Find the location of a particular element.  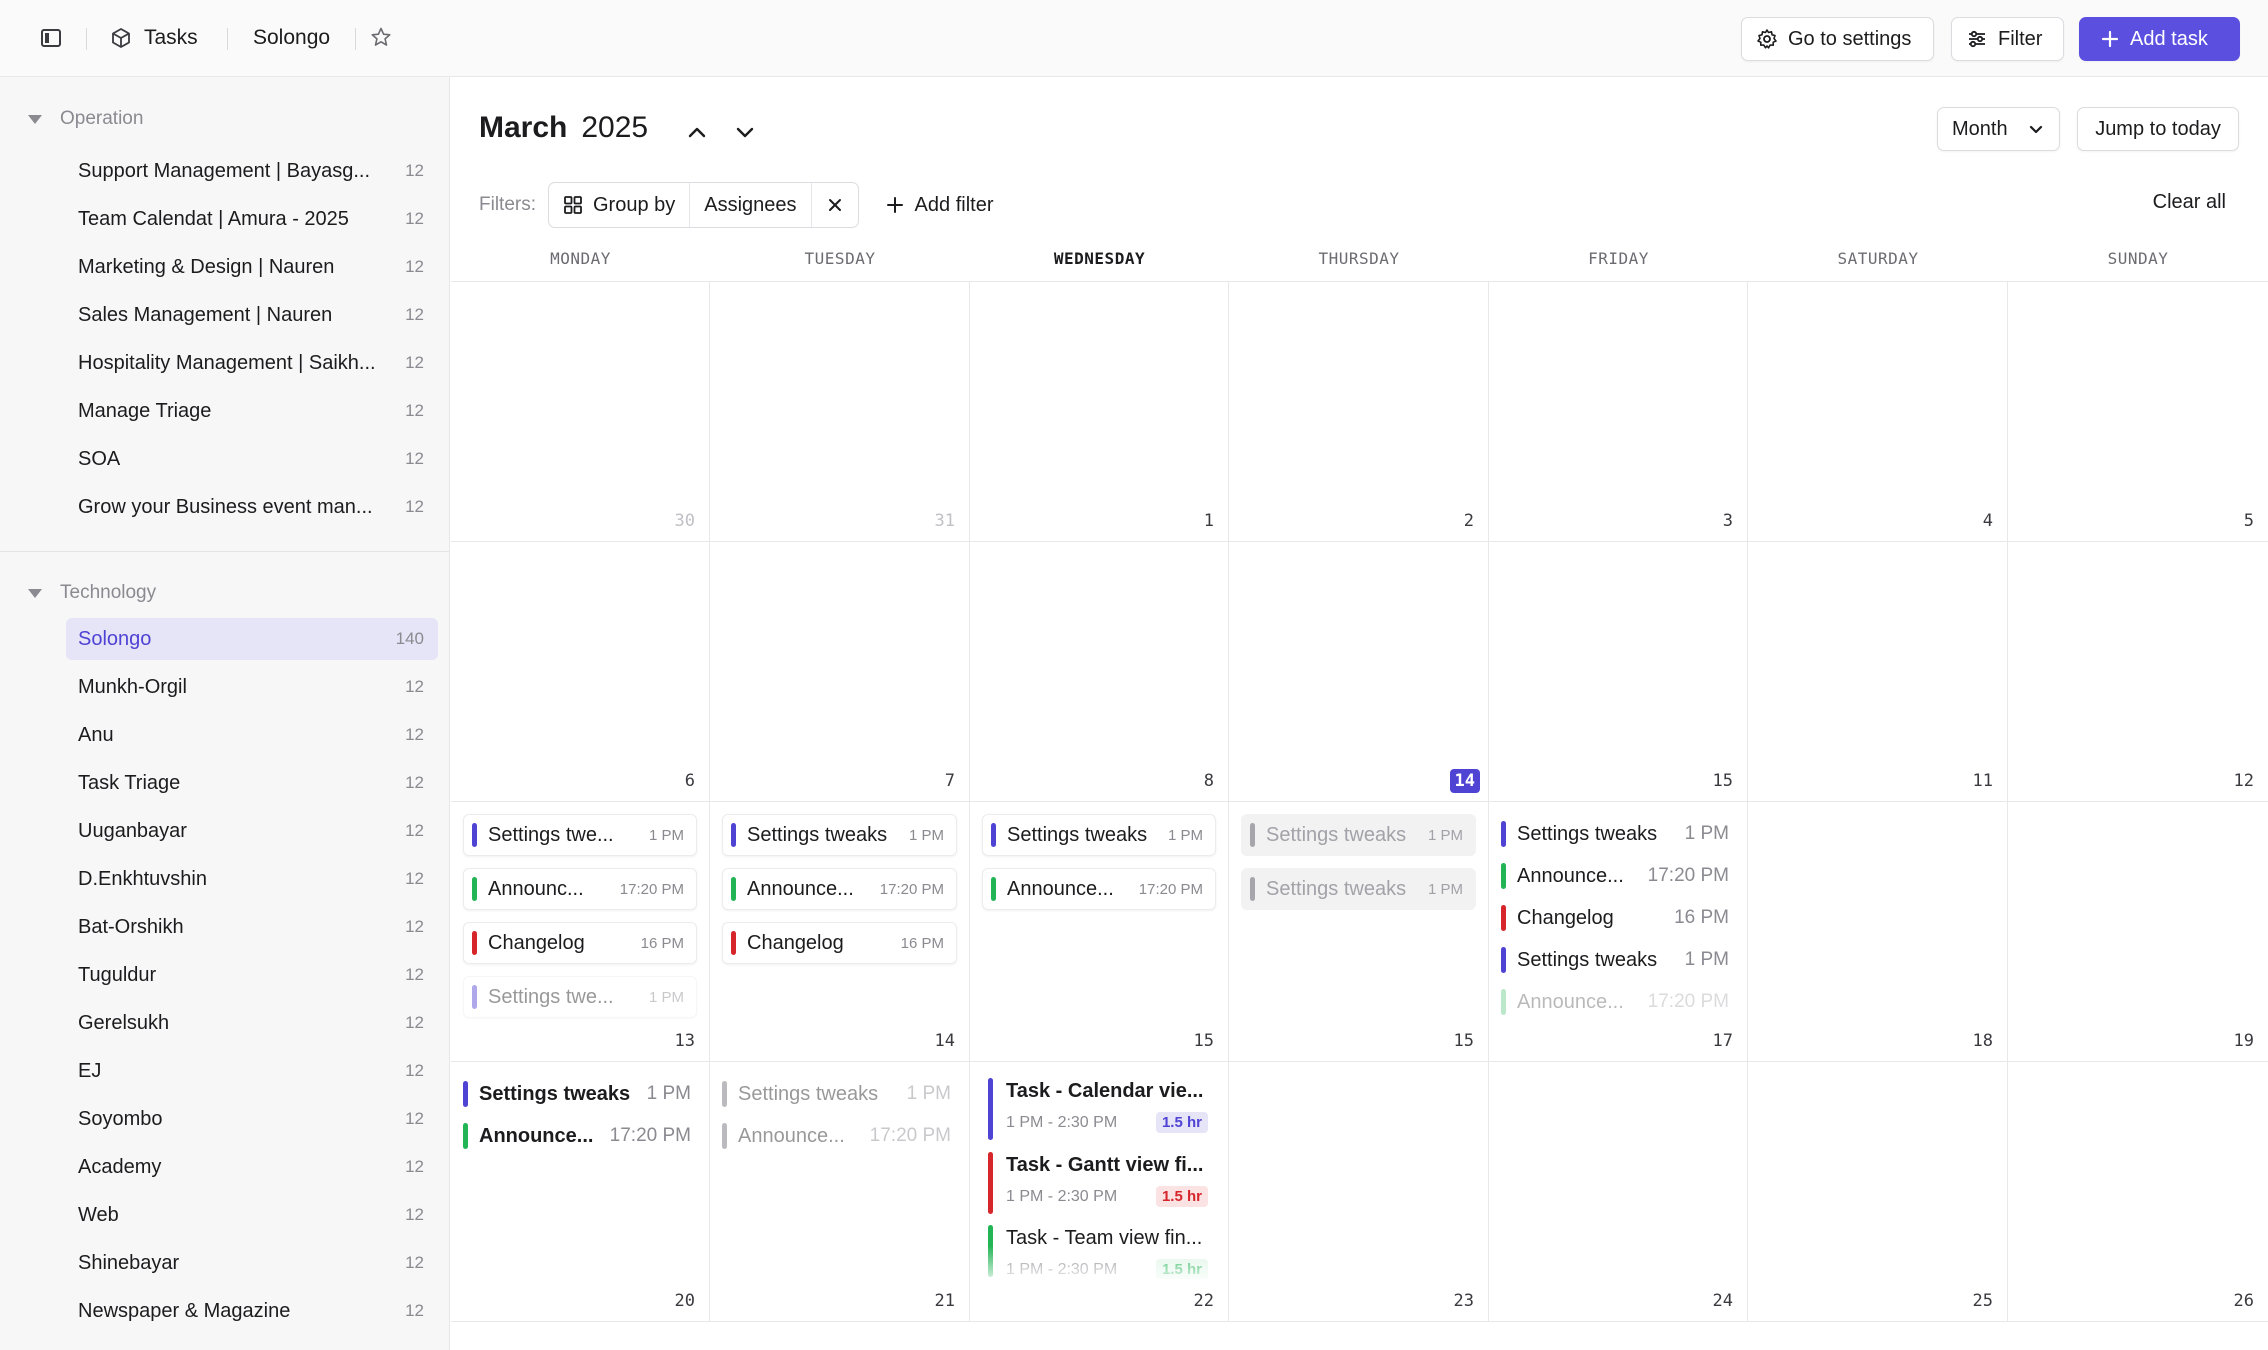

day-cell-today: 14 is located at coordinates (1359, 672).